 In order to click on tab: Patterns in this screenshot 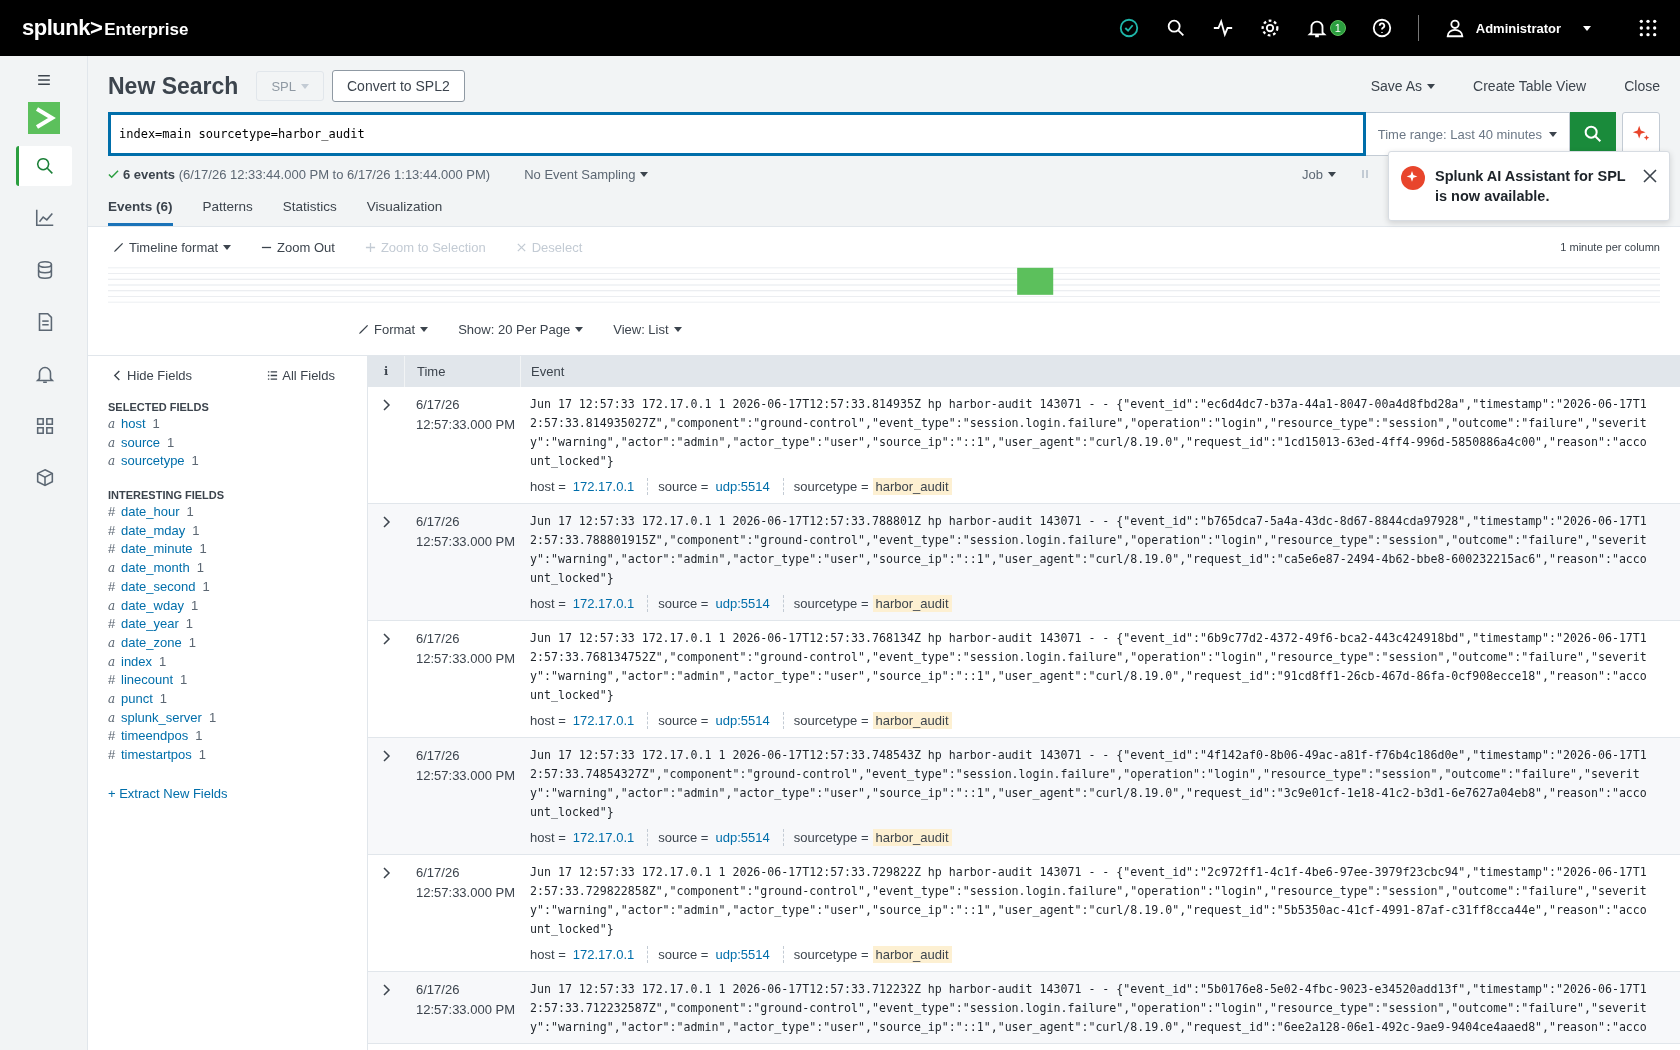, I will do `click(227, 208)`.